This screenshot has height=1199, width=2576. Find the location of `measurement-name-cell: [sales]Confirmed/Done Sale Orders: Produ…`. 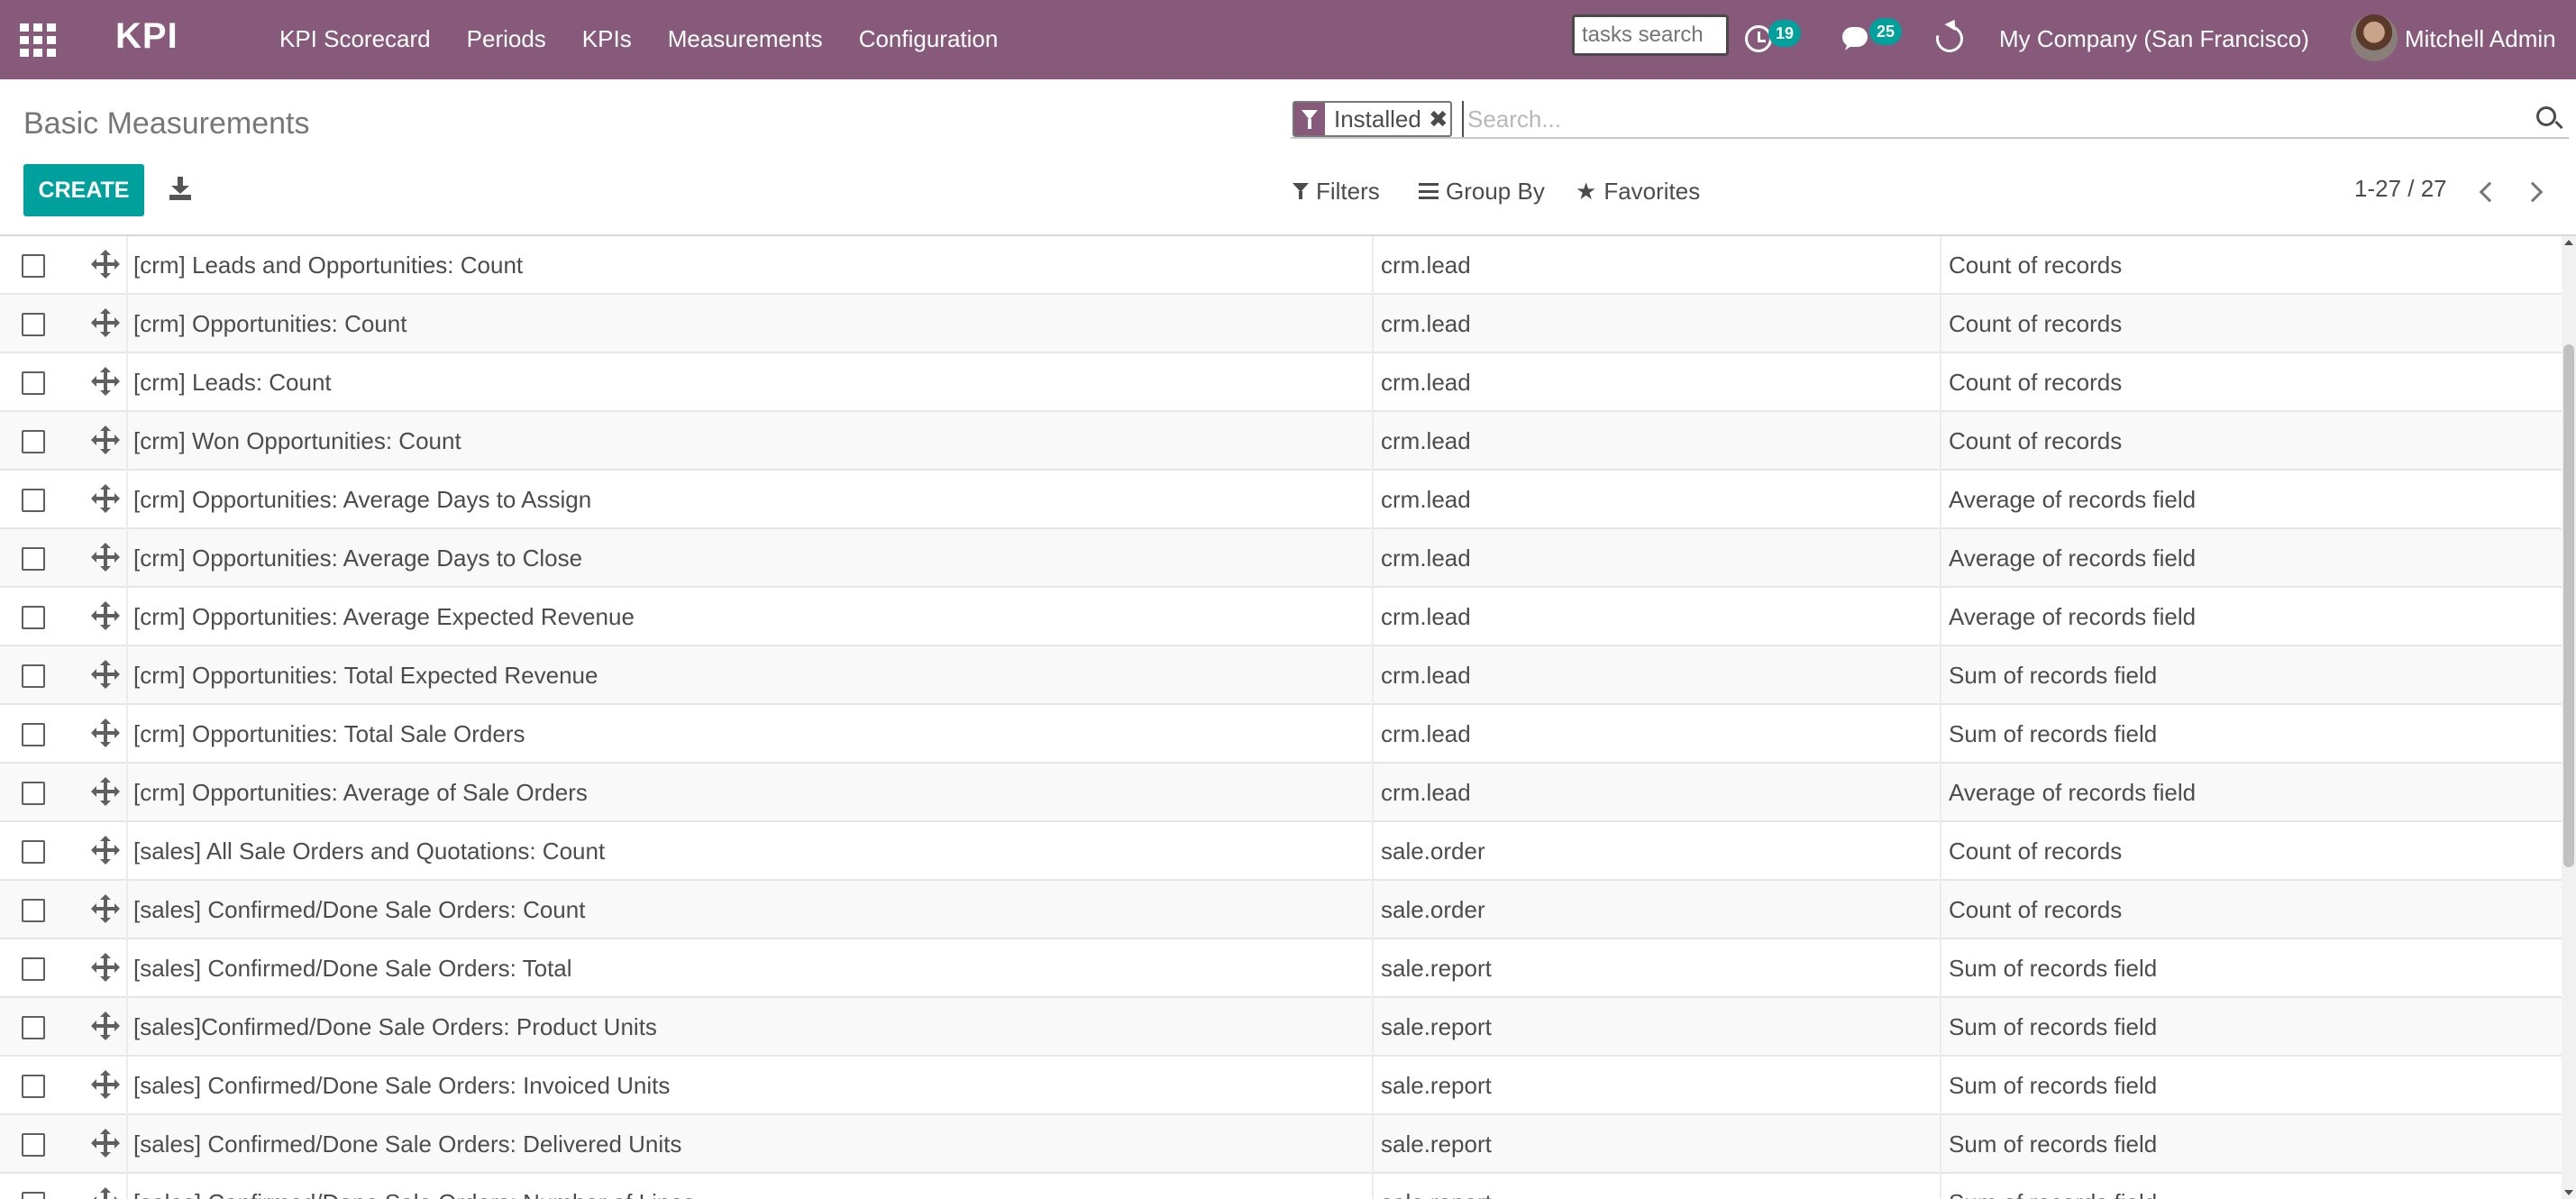

measurement-name-cell: [sales]Confirmed/Done Sale Orders: Produ… is located at coordinates (395, 1027).